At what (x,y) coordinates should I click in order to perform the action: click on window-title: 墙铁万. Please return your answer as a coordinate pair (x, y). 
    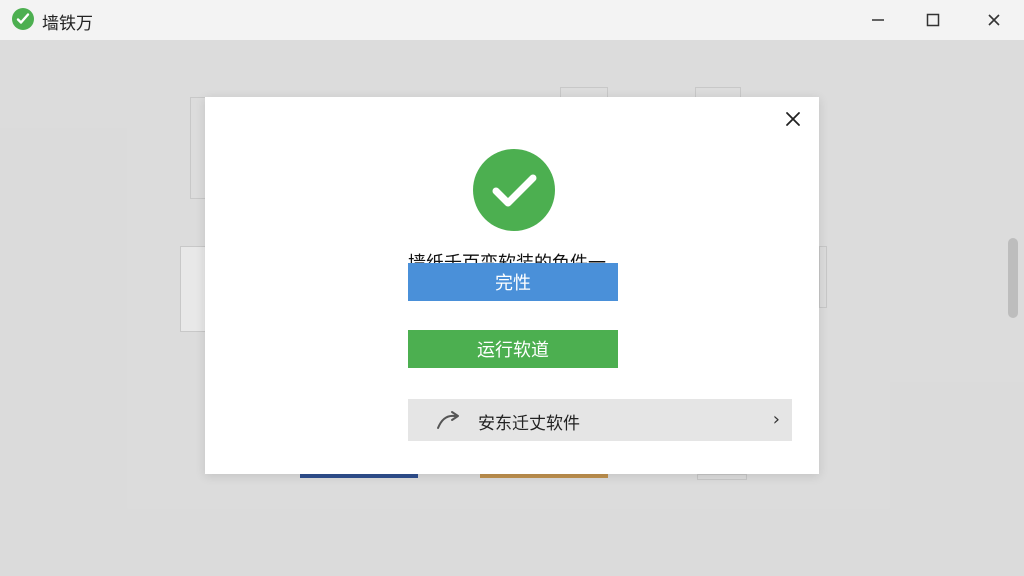
    Looking at the image, I should click on (67, 24).